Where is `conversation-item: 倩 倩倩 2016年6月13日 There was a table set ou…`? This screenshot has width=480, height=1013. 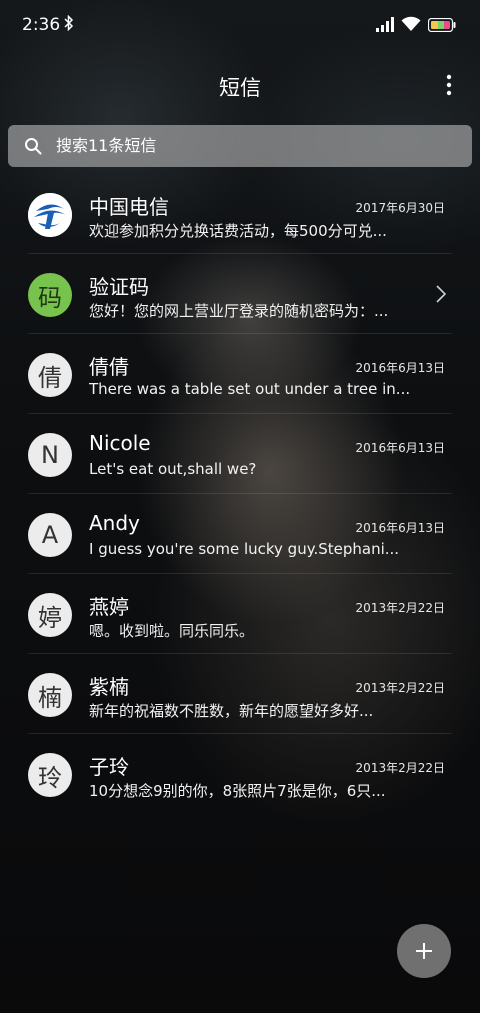 conversation-item: 倩 倩倩 2016年6月13日 There was a table set ou… is located at coordinates (240, 374).